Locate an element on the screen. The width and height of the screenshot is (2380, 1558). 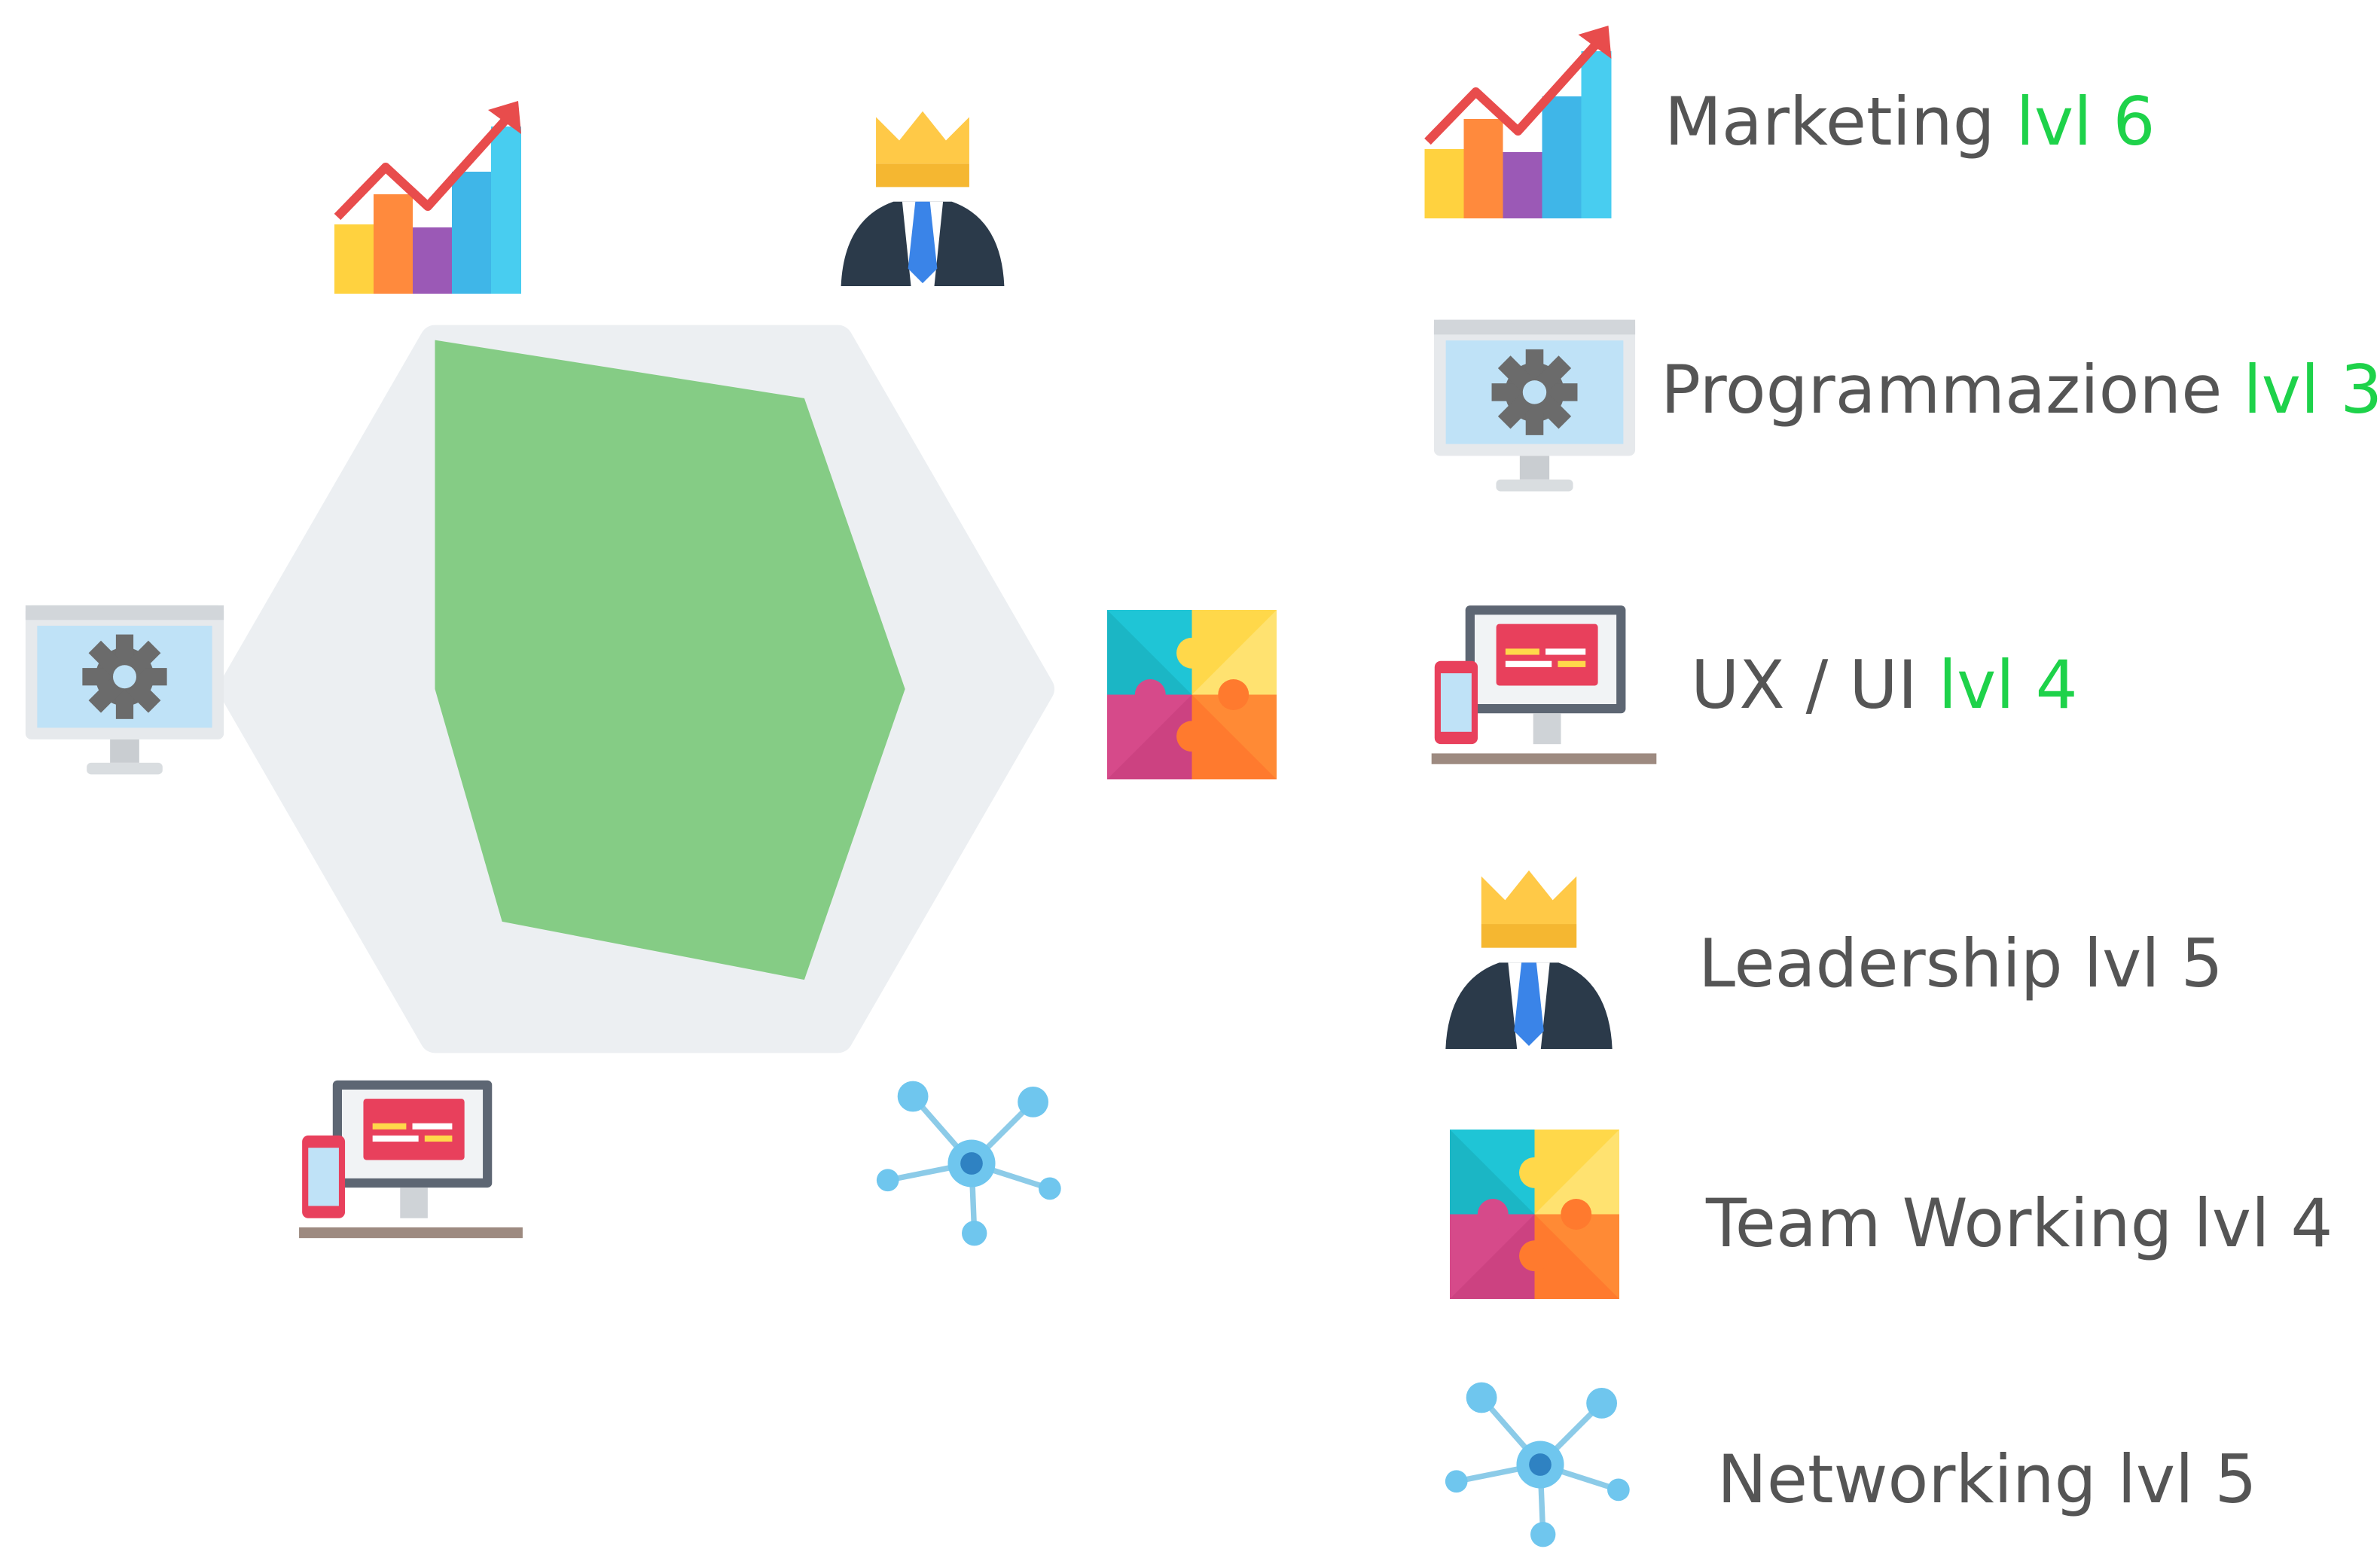
legend-item-leadership: Leadership lvl 5 is located at coordinates (1960, 963).